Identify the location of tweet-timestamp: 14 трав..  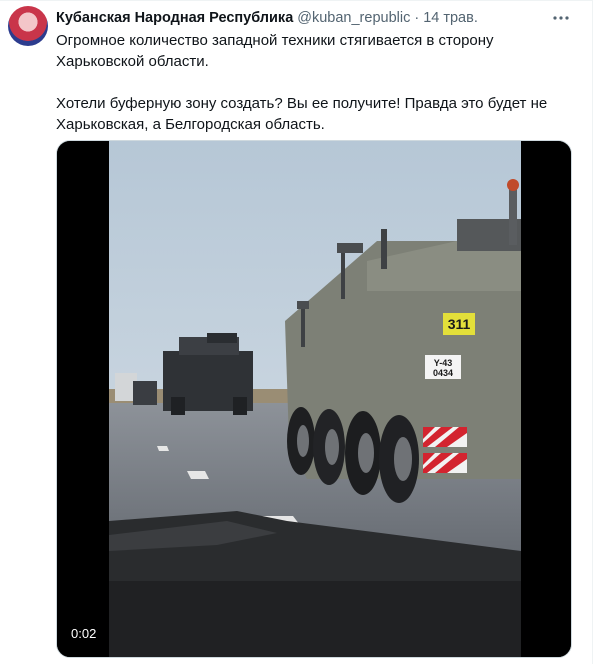
(450, 18).